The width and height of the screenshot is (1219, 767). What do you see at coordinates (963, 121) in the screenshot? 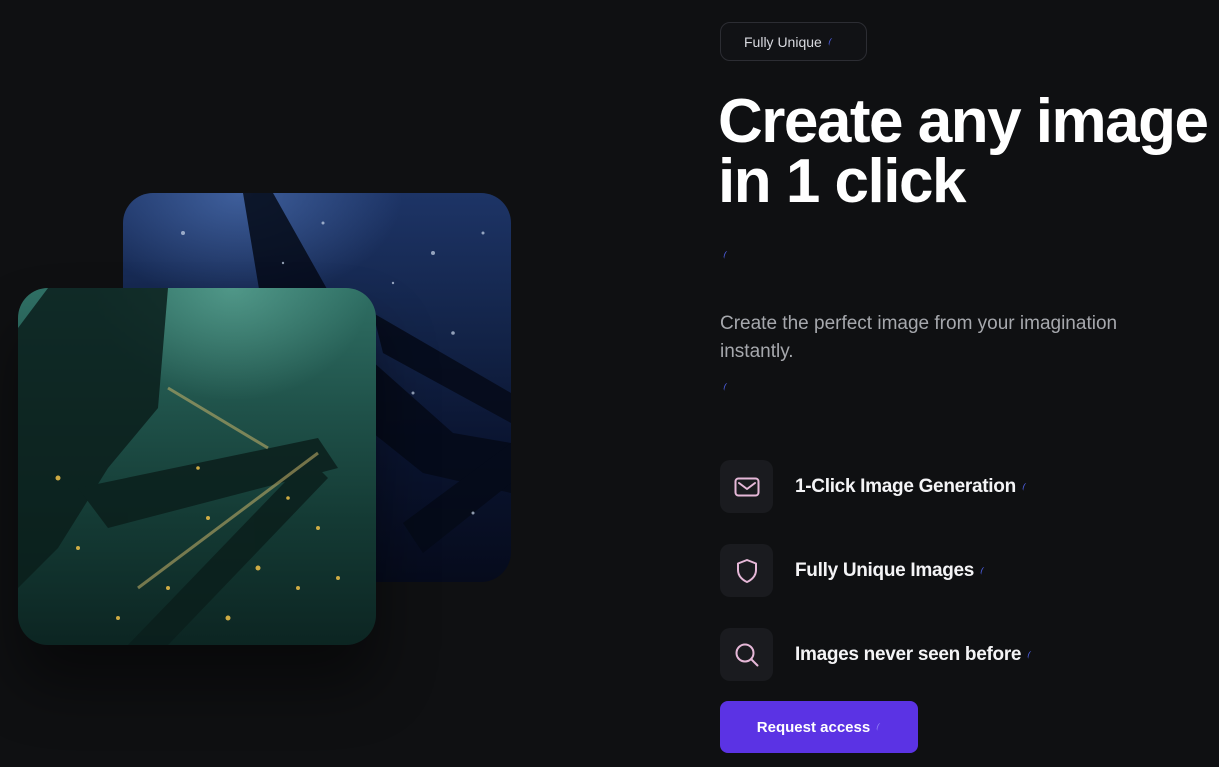
I see `page-title-line-1: Create any image` at bounding box center [963, 121].